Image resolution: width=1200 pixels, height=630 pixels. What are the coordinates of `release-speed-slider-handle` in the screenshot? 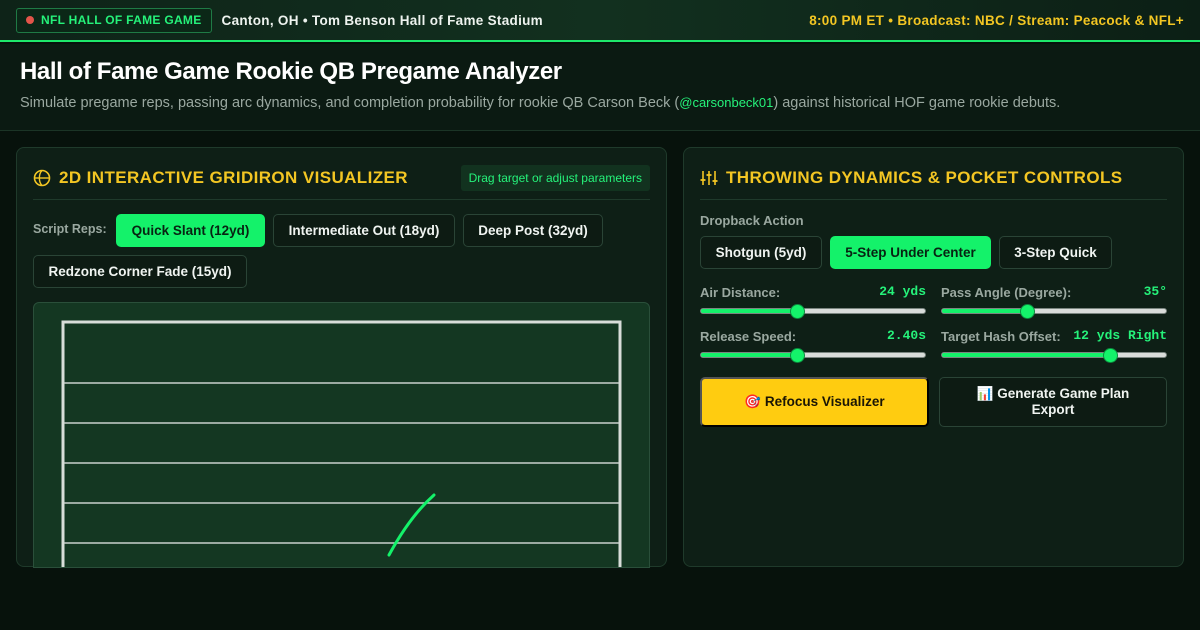 It's located at (798, 355).